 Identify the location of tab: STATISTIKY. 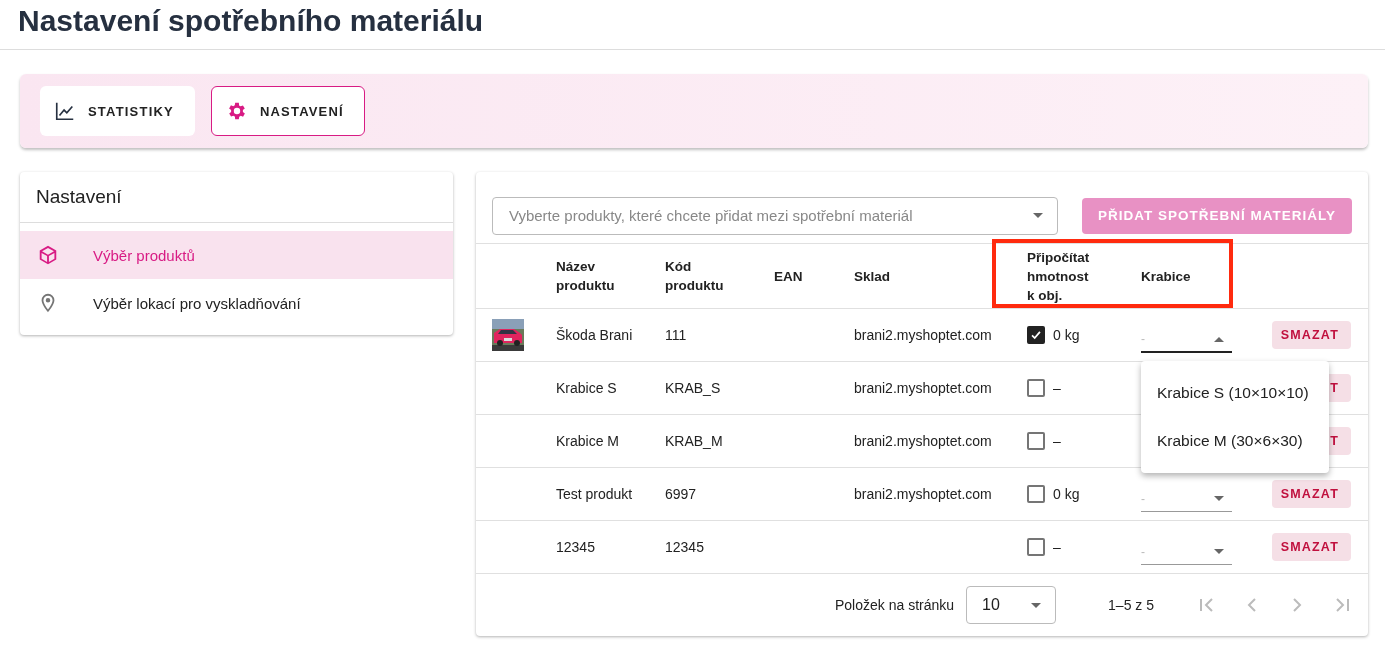
(117, 111).